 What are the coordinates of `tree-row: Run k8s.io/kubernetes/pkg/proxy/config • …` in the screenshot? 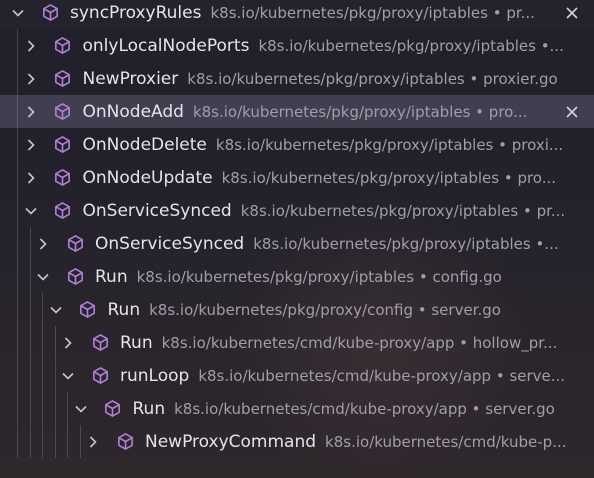 It's located at (297, 309).